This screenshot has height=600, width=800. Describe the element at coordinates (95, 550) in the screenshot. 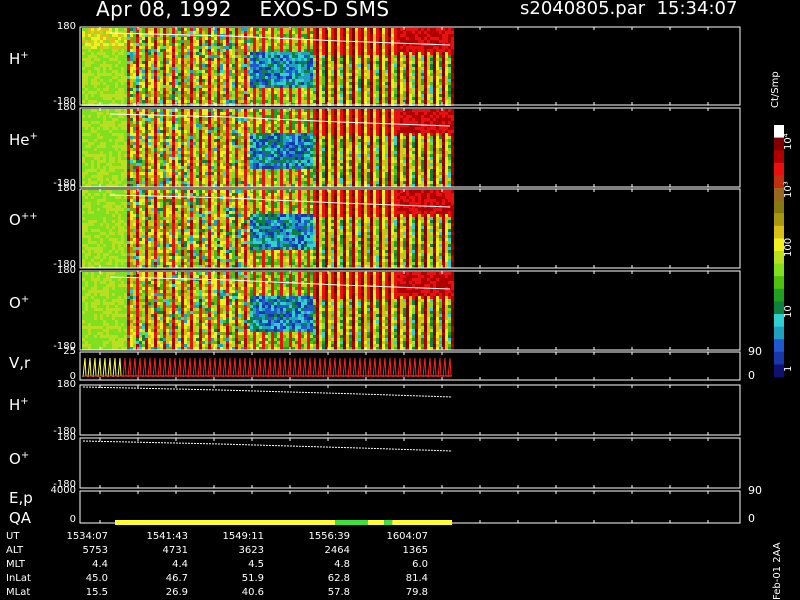

I see `ephemeris-value: 5753` at that location.